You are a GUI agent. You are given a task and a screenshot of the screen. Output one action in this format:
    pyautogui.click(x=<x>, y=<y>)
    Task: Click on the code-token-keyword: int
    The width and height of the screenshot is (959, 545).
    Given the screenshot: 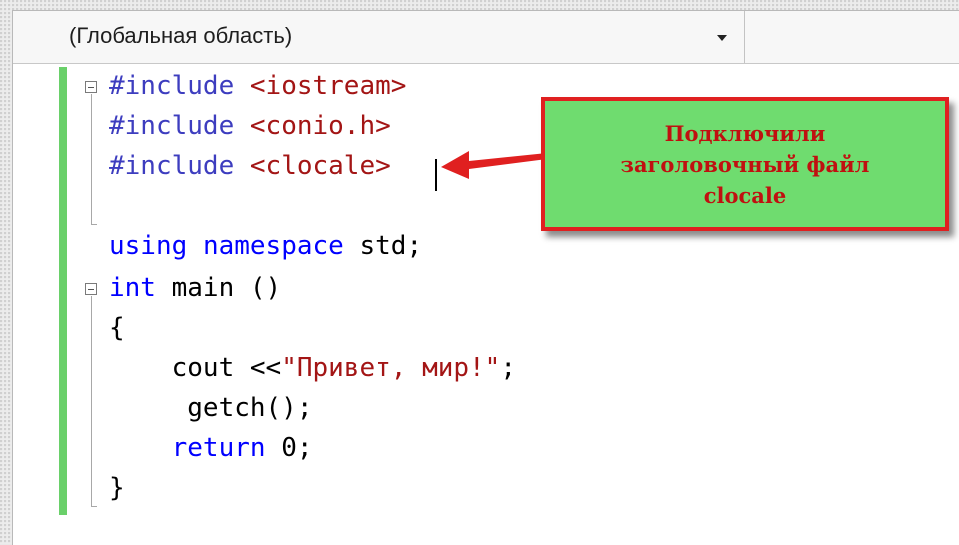 What is the action you would take?
    pyautogui.click(x=132, y=288)
    